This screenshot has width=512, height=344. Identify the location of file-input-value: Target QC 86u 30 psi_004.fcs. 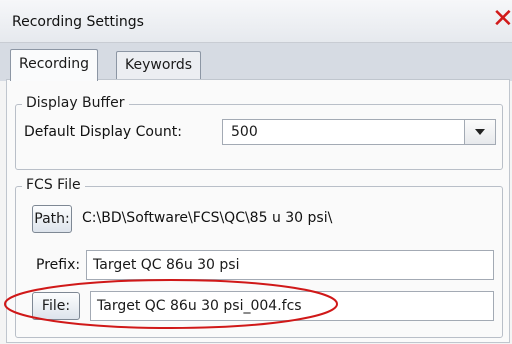
(199, 306).